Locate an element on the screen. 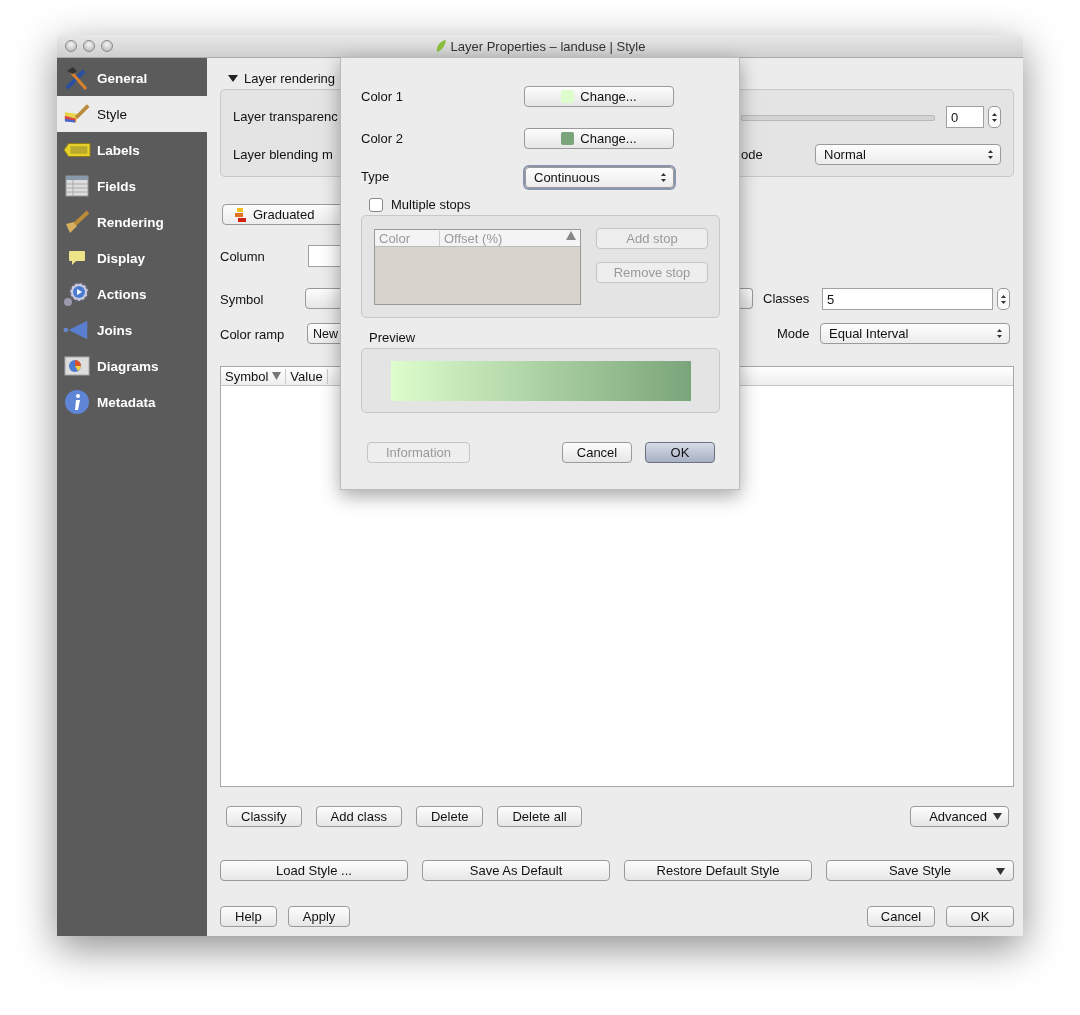 Image resolution: width=1080 pixels, height=1015 pixels. collapse-triangle-icon is located at coordinates (233, 78).